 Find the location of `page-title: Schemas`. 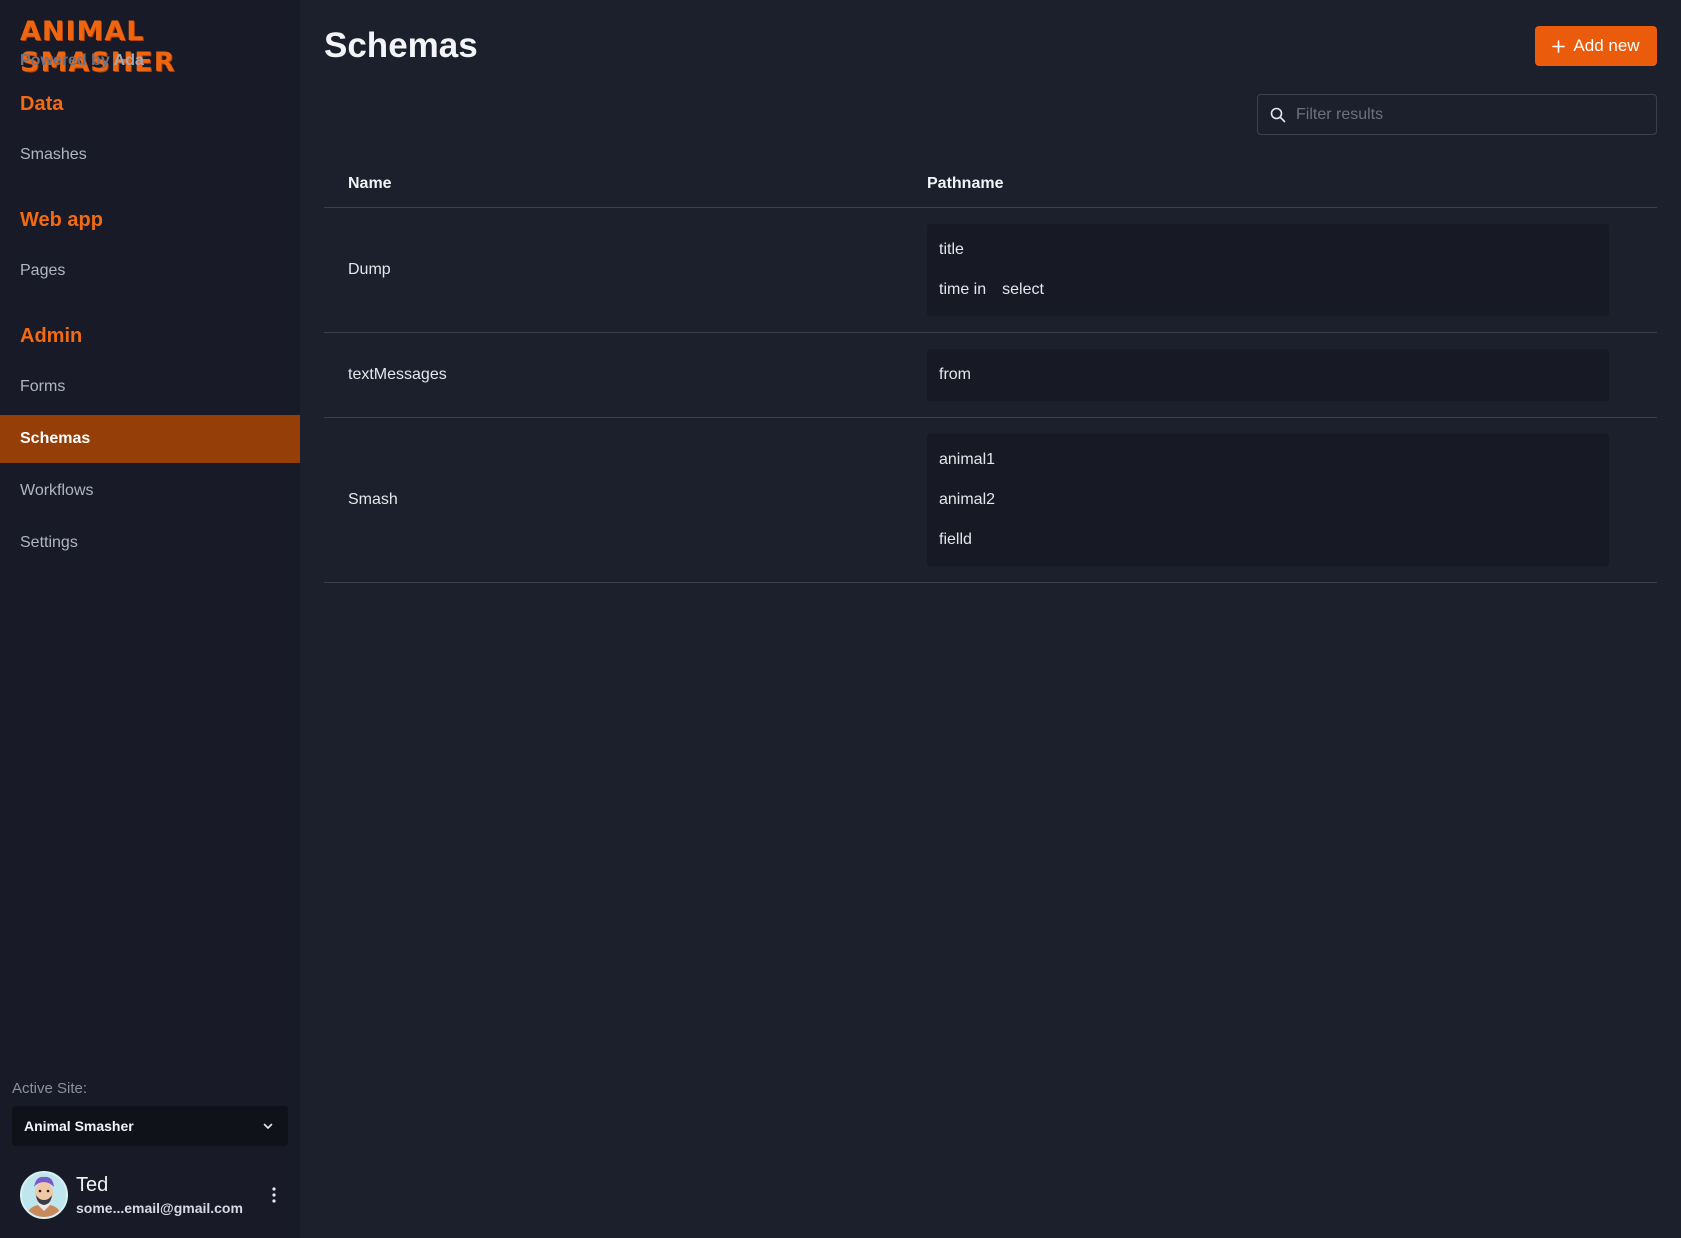

page-title: Schemas is located at coordinates (401, 45).